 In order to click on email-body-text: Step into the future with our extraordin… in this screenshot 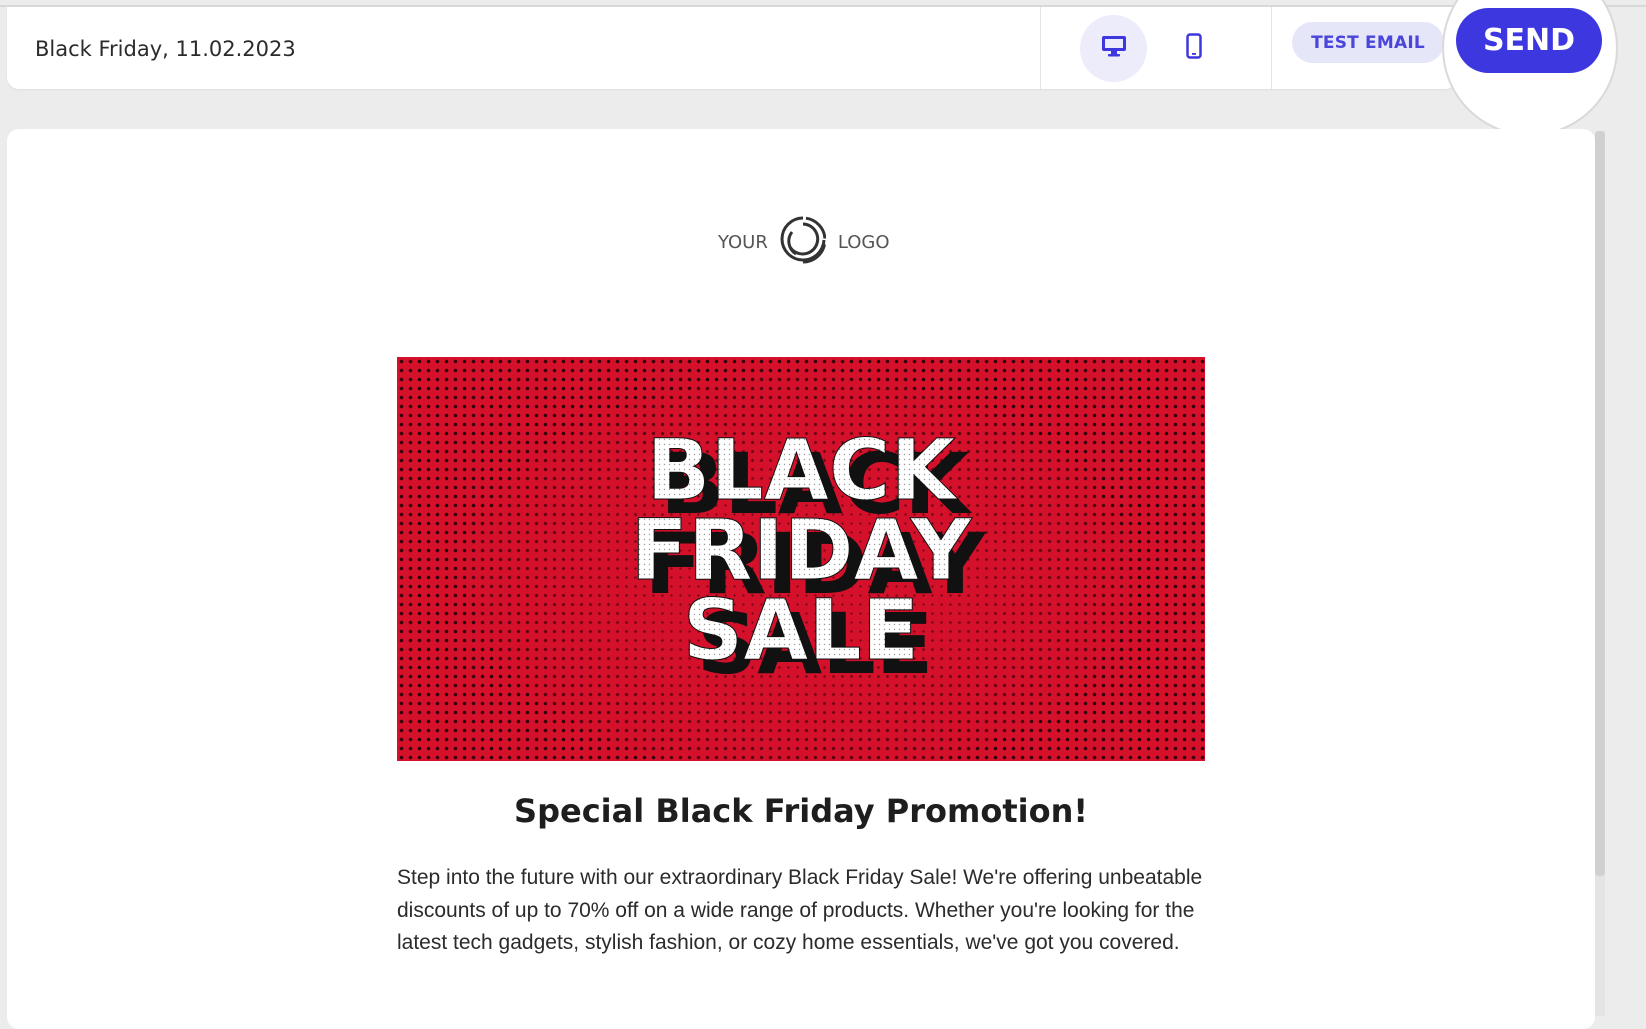, I will do `click(800, 910)`.